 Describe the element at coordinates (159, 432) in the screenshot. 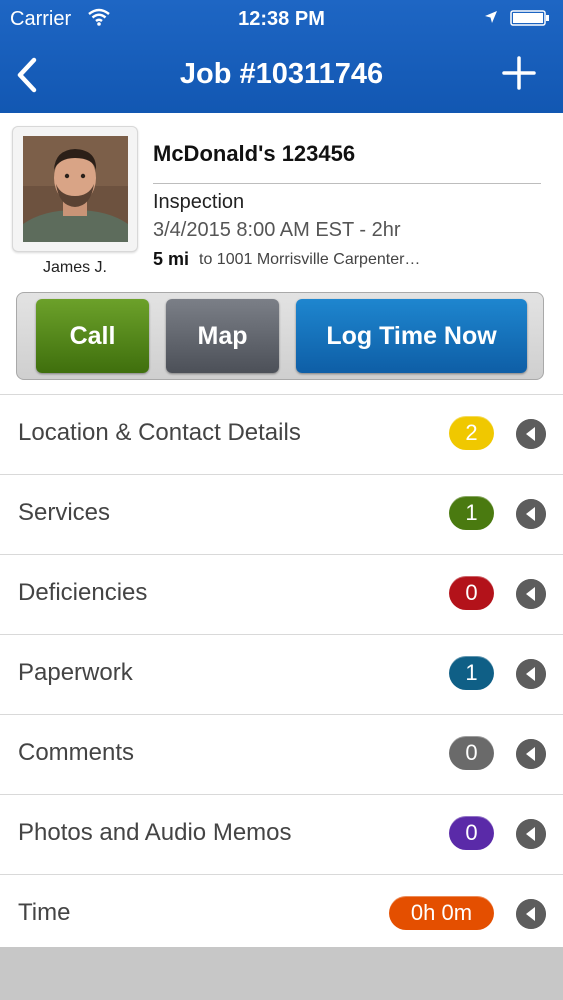

I see `section-label: Location & Contact Details` at that location.